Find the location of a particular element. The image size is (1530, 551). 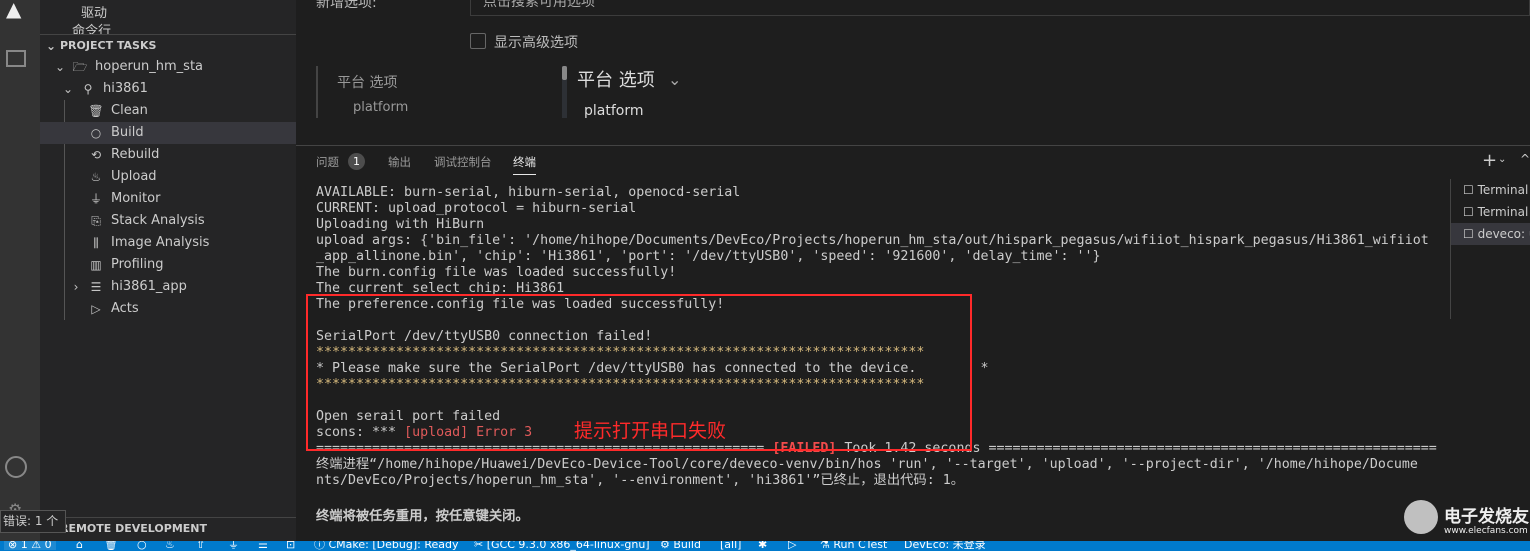

tab-debug-console: 调试控制台 is located at coordinates (463, 162).